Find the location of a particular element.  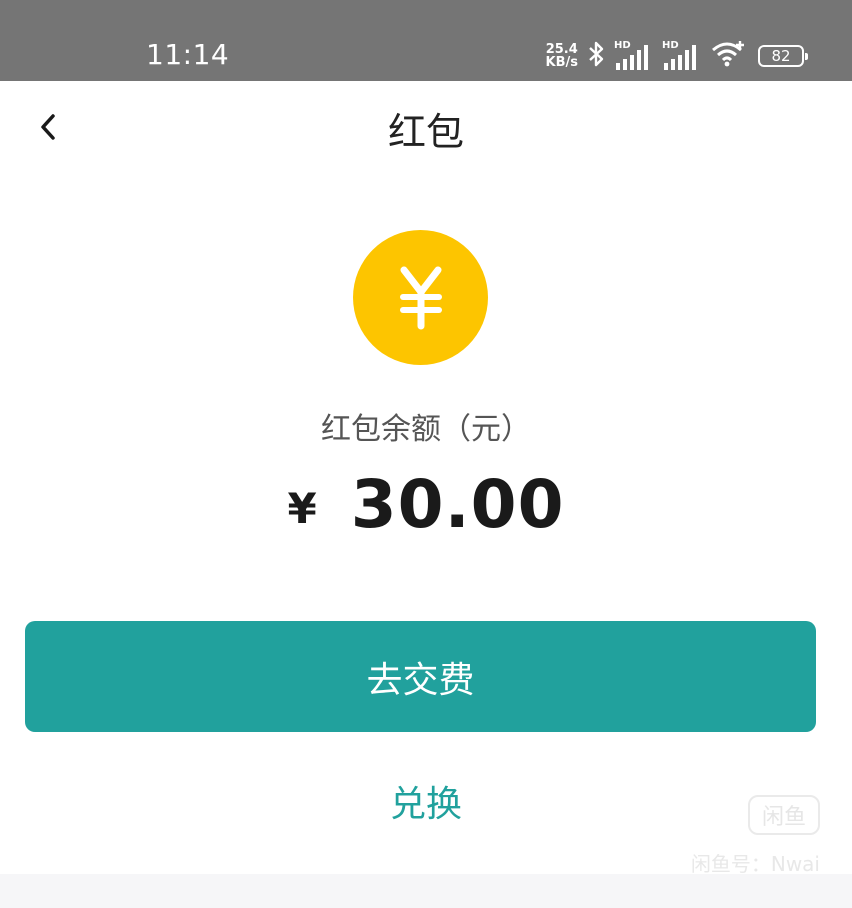

status-bar: 11:14 25.4 KB/s HD HD 82 is located at coordinates (426, 40).